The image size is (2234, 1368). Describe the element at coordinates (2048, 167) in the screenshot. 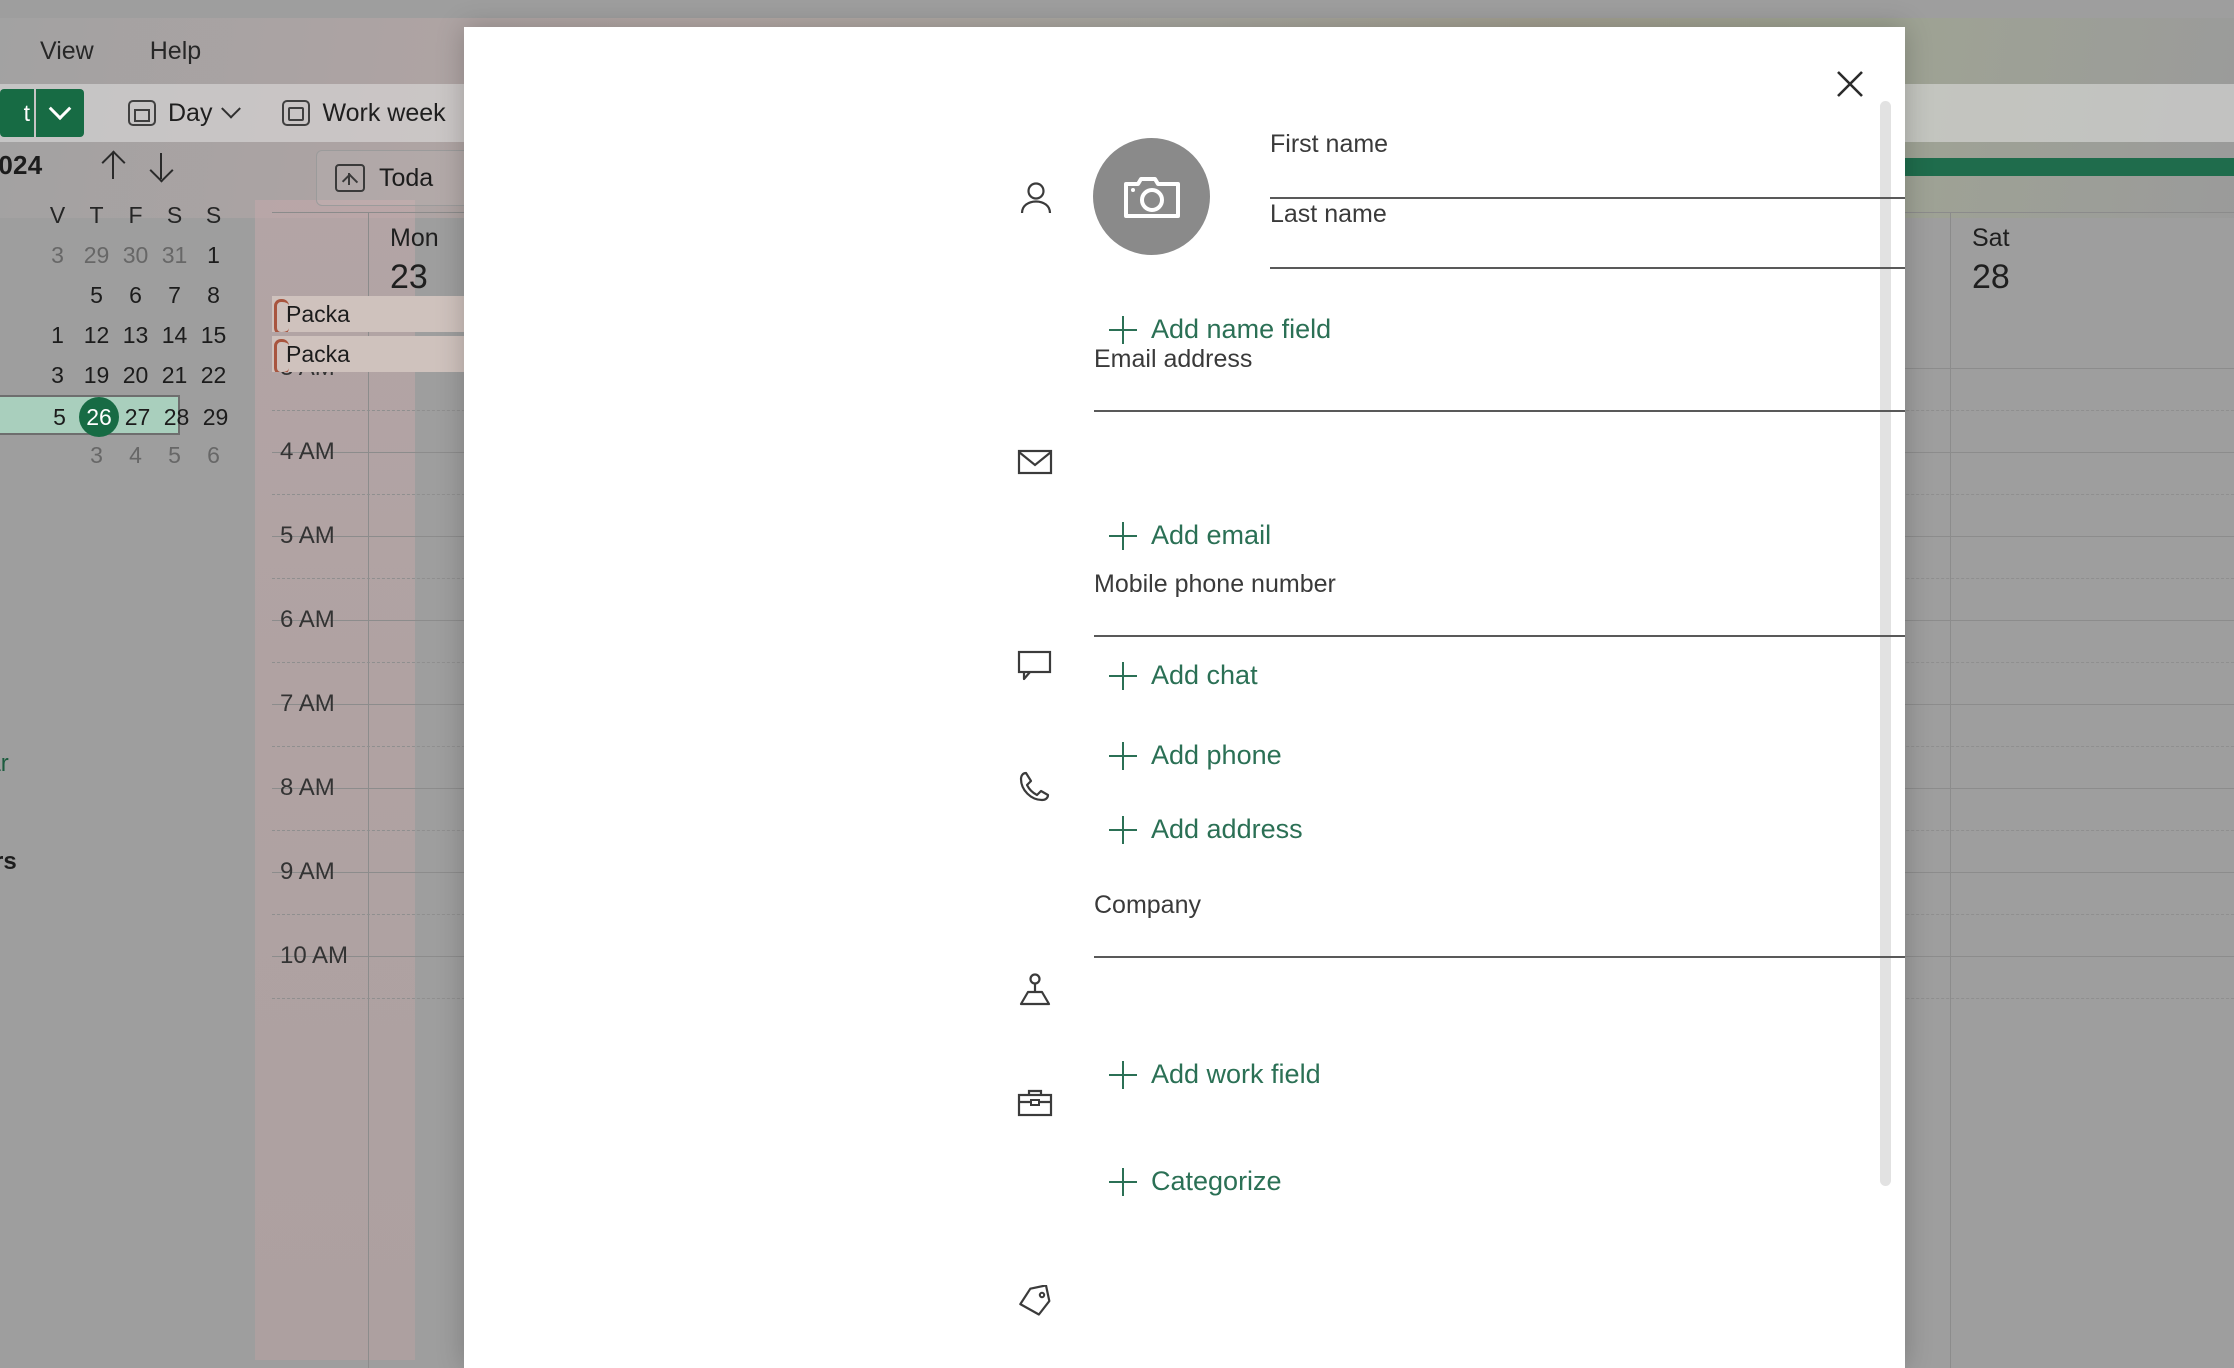

I see `all-day-event-bar` at that location.